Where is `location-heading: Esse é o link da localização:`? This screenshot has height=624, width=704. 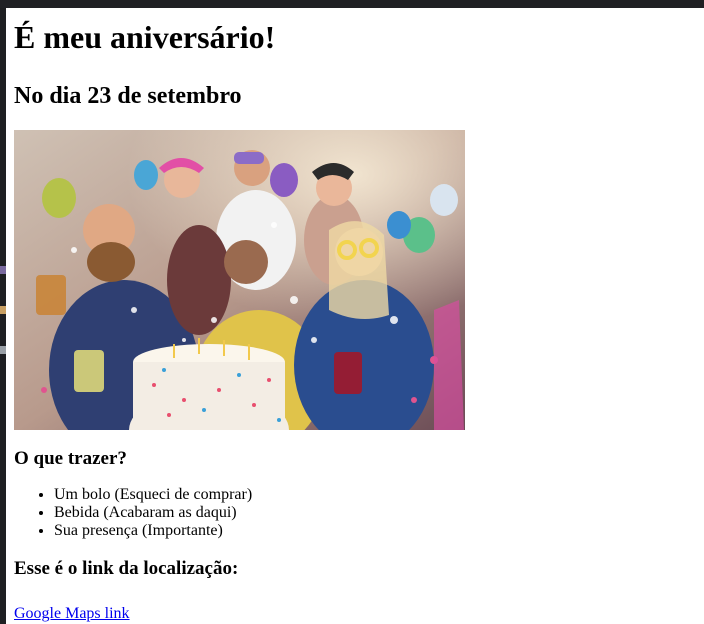
location-heading: Esse é o link da localização: is located at coordinates (126, 569).